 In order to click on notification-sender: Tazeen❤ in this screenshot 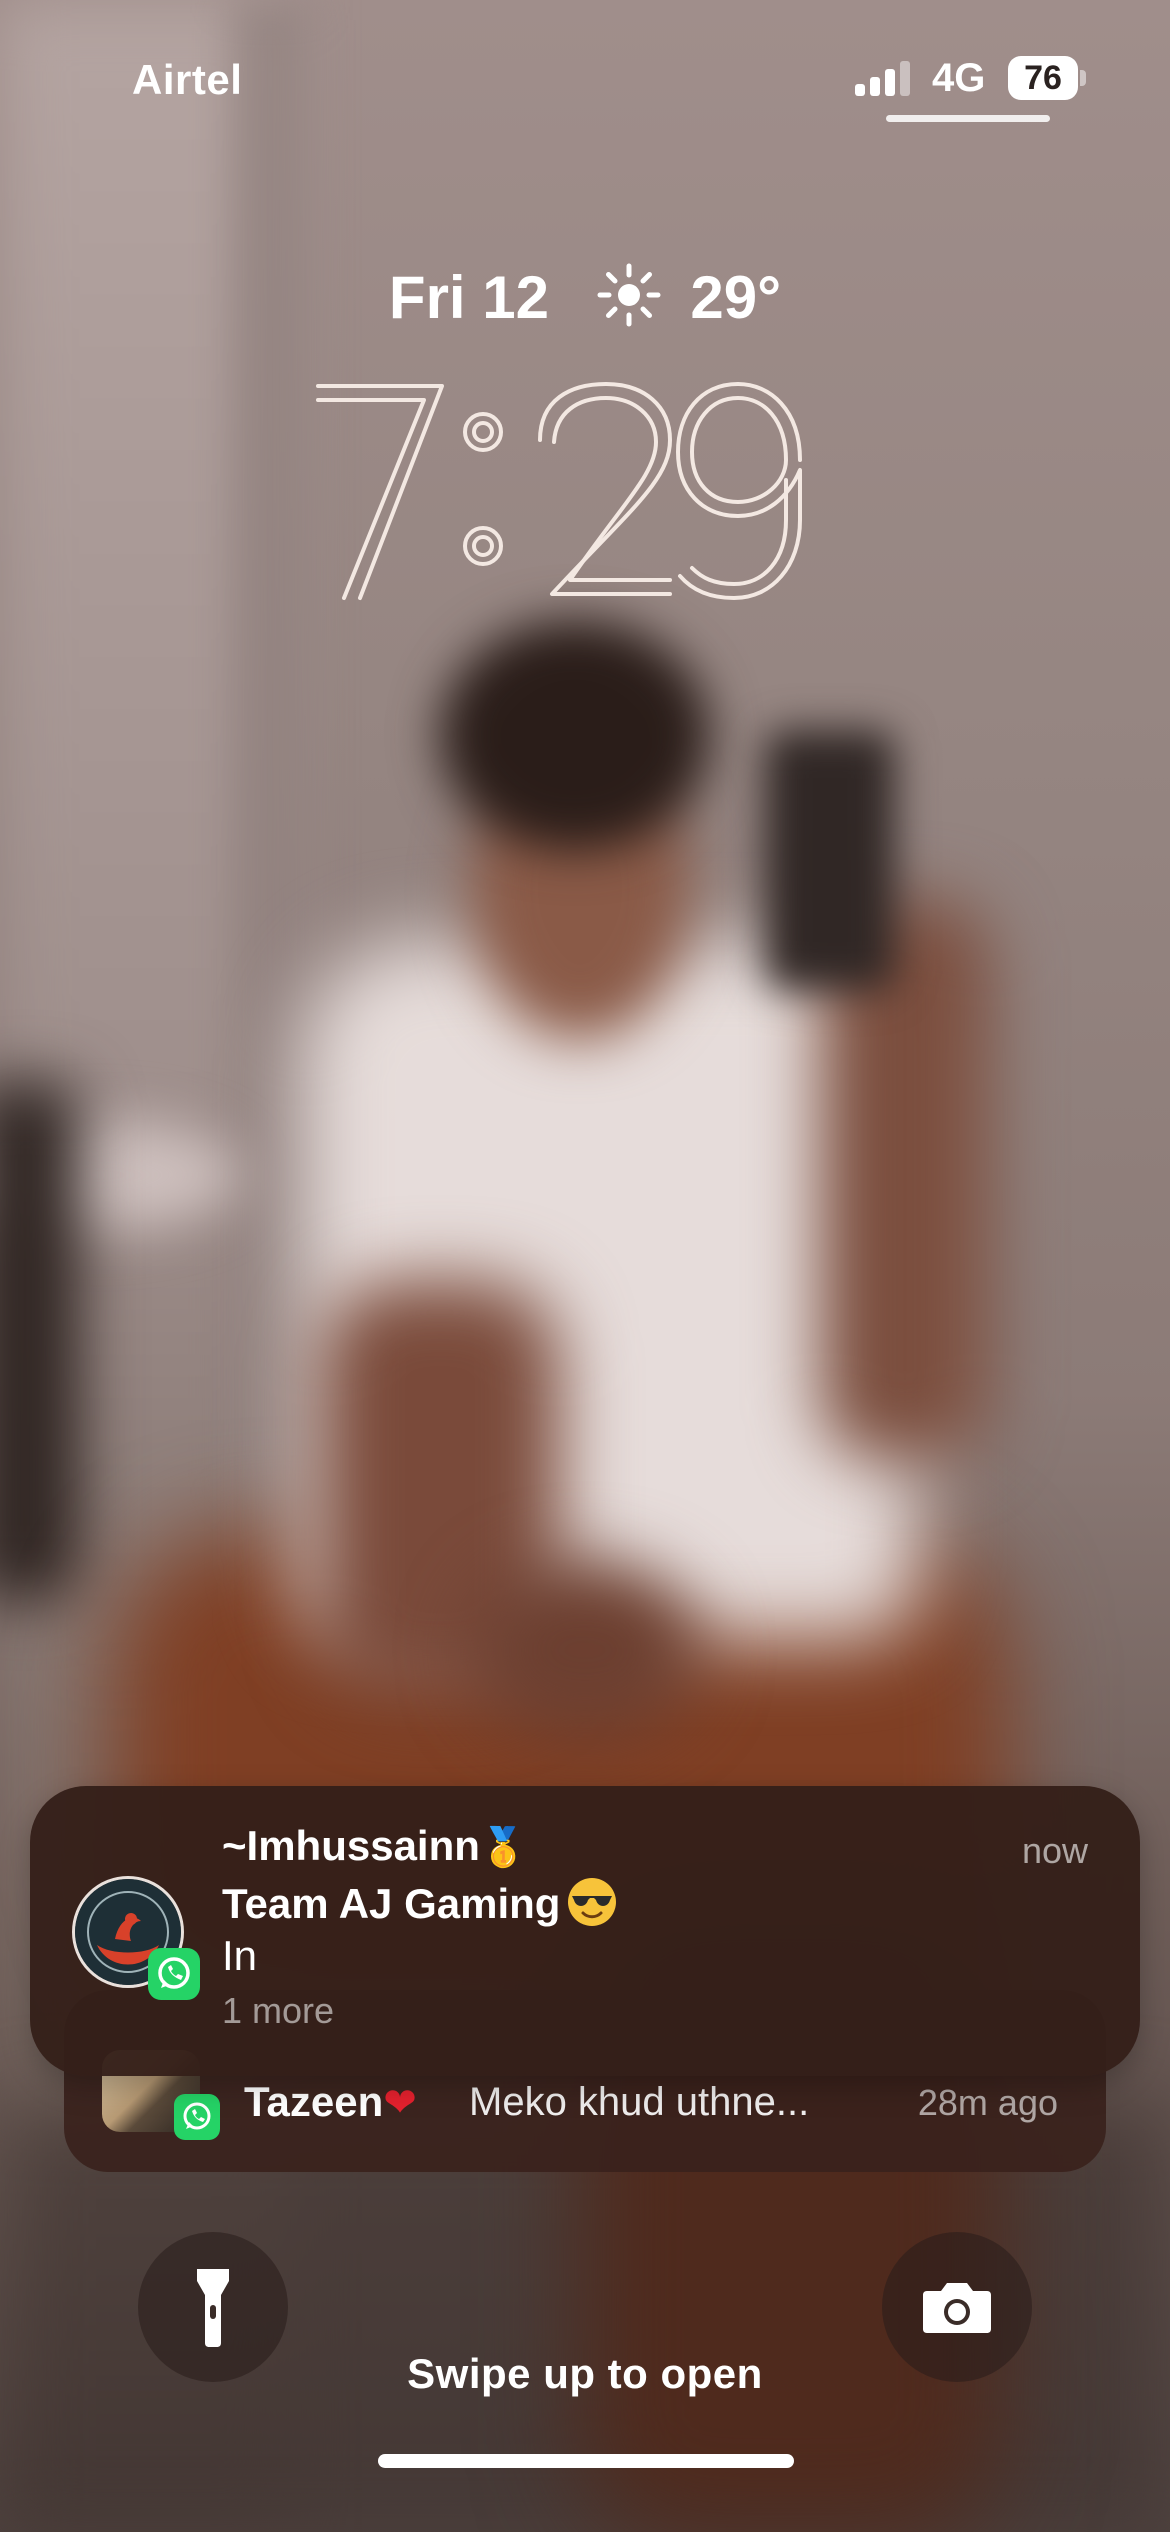, I will do `click(330, 2102)`.